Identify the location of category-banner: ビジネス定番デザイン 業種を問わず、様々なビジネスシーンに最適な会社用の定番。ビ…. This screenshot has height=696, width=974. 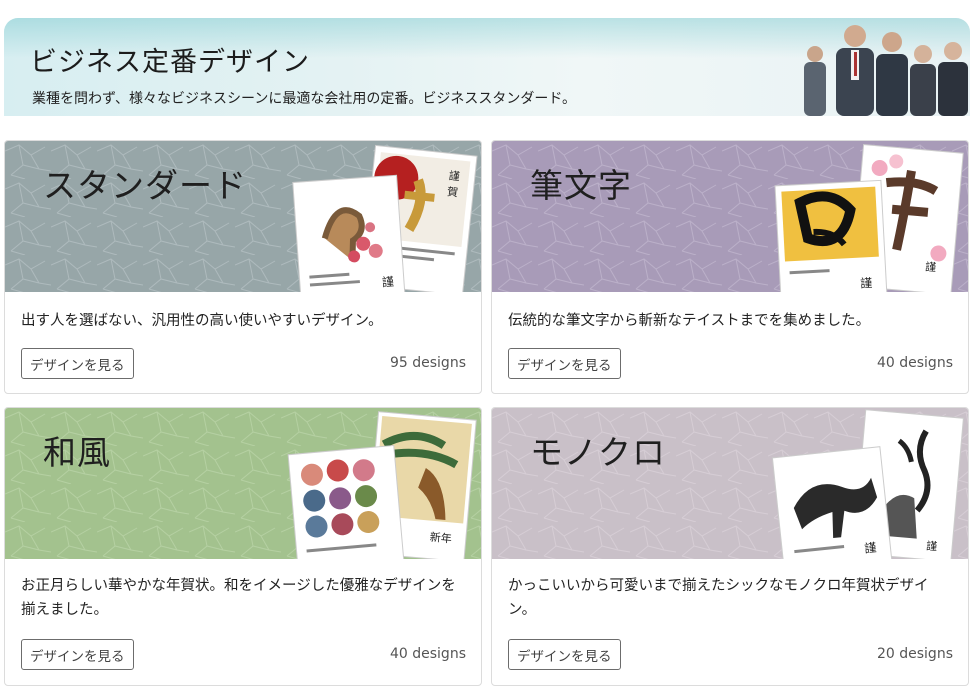
(487, 67).